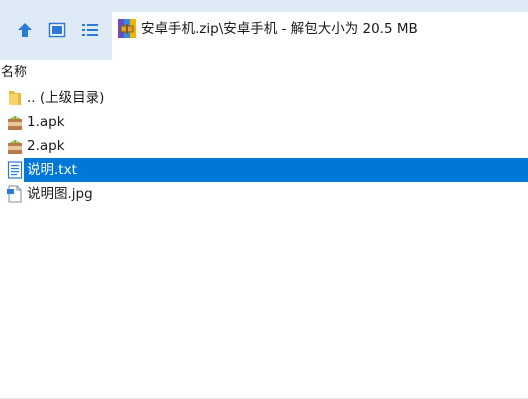  I want to click on up-button, so click(25, 30).